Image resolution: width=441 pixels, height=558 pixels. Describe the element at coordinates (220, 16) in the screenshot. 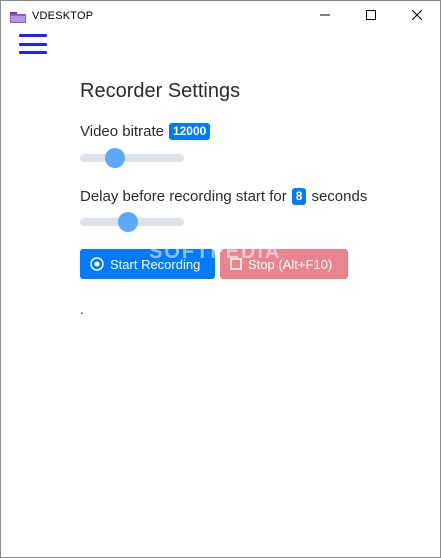

I see `title-bar: VDESKTOP` at that location.